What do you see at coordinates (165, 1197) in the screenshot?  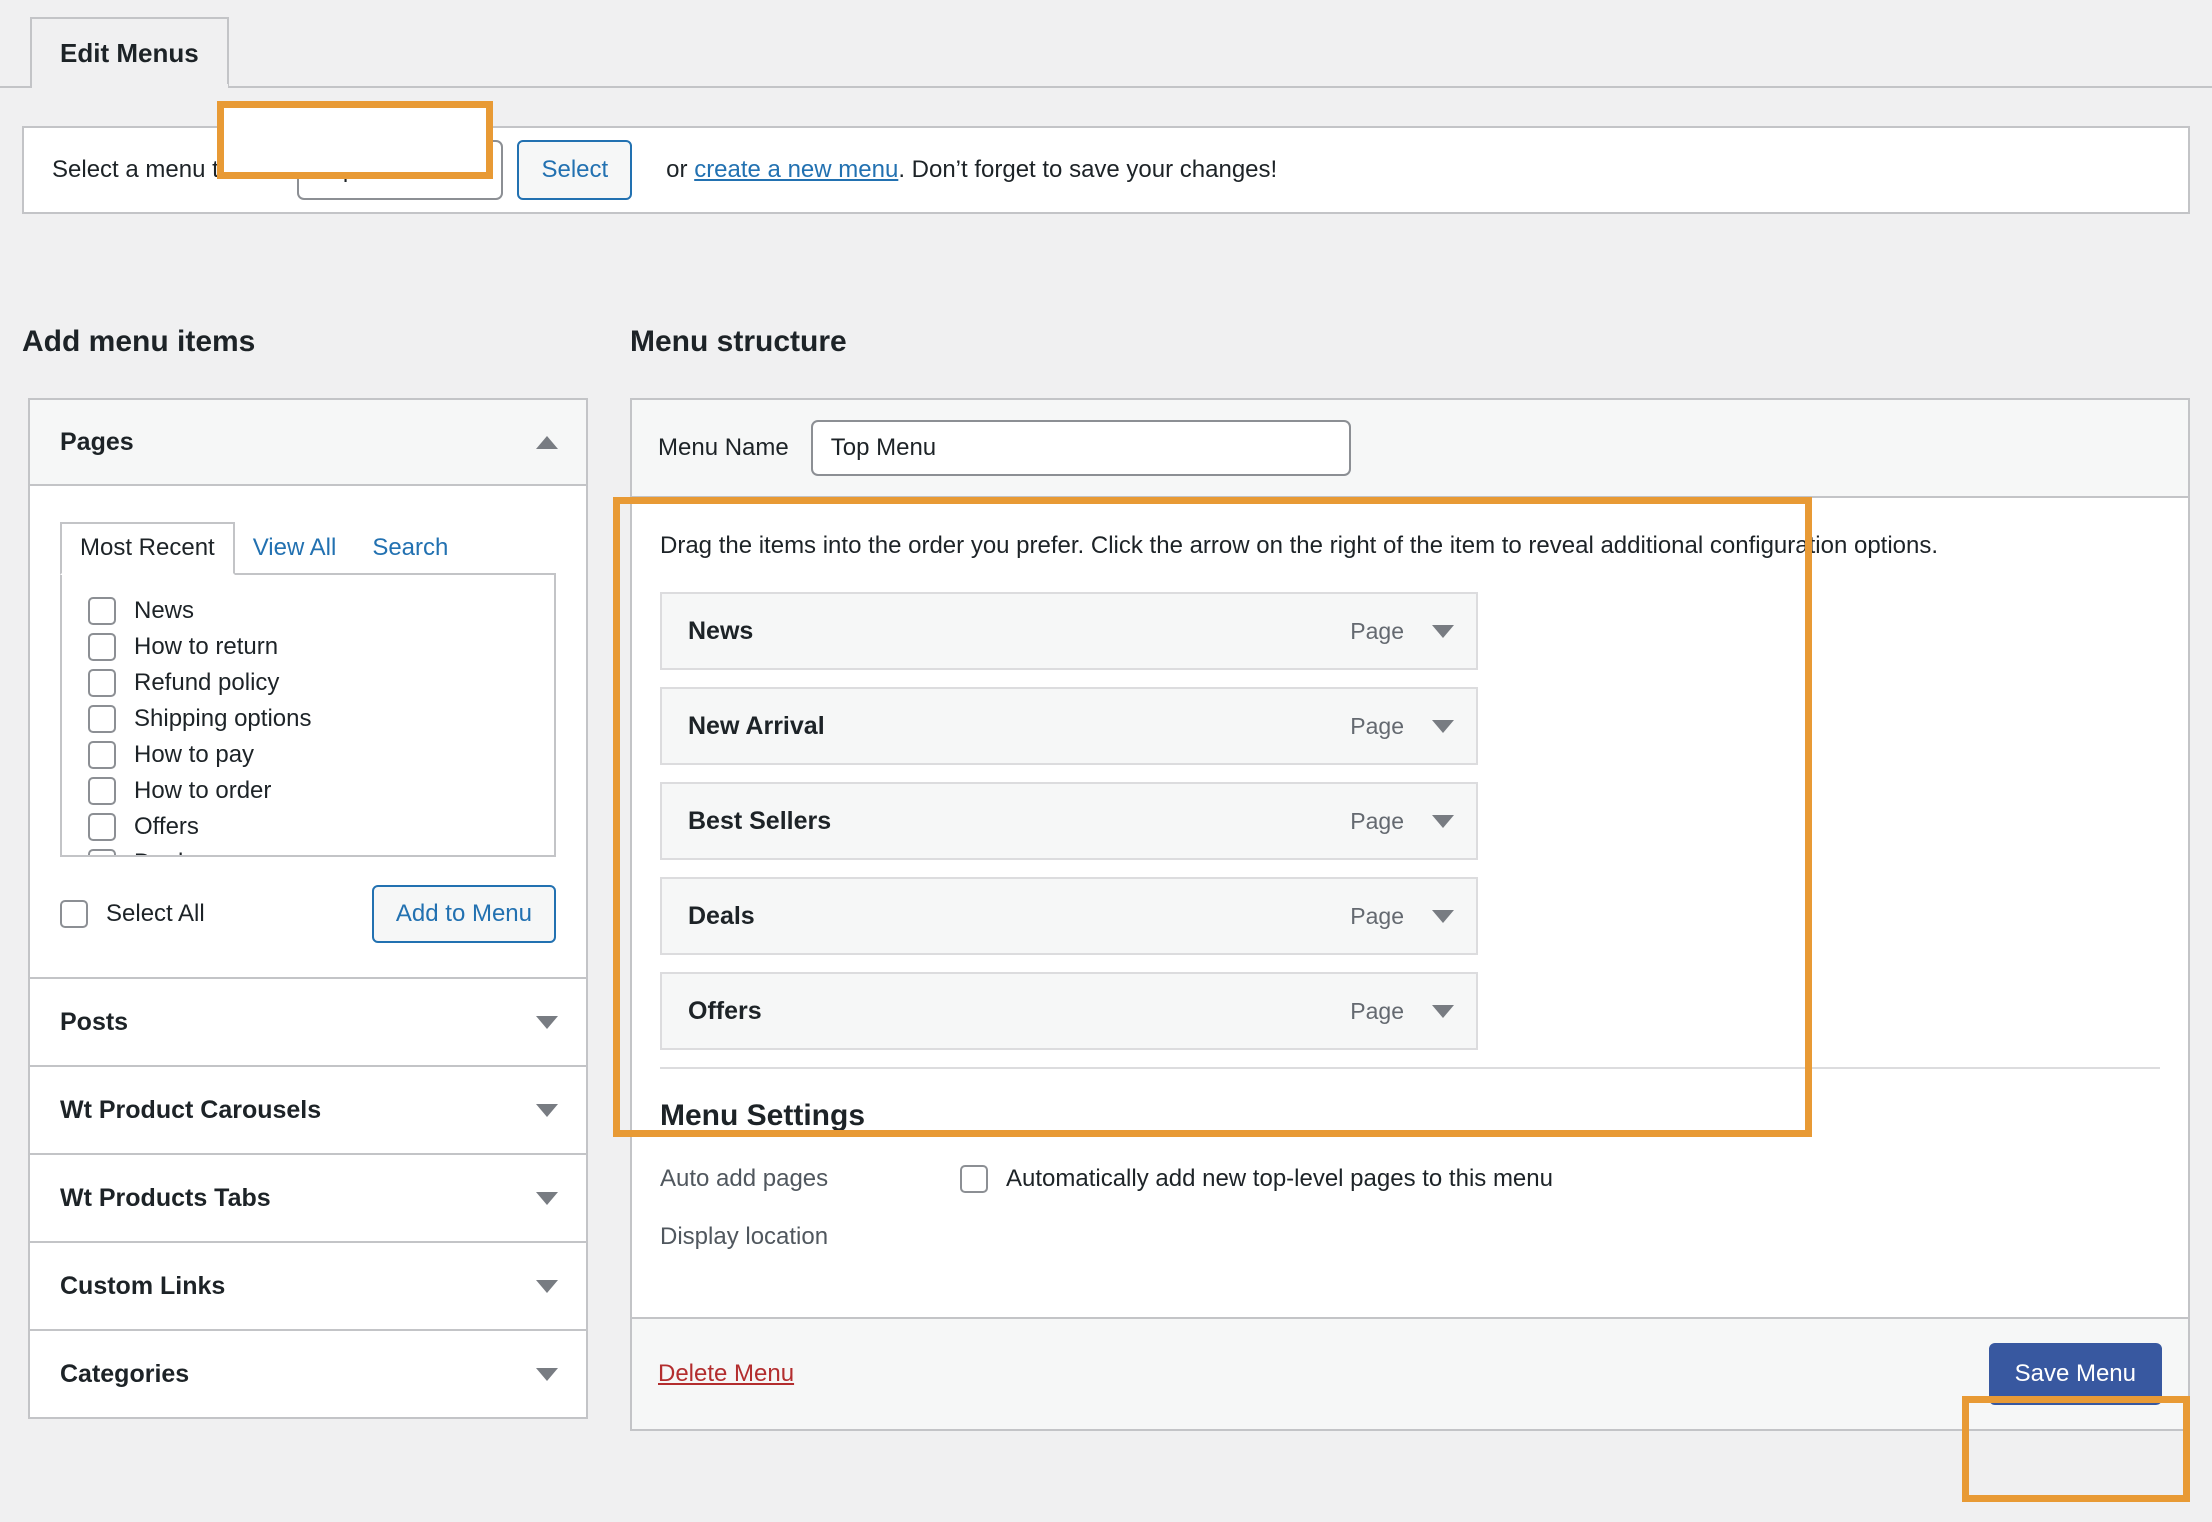 I see `accordion-wt-products-tabs-title: Wt Products Tabs` at bounding box center [165, 1197].